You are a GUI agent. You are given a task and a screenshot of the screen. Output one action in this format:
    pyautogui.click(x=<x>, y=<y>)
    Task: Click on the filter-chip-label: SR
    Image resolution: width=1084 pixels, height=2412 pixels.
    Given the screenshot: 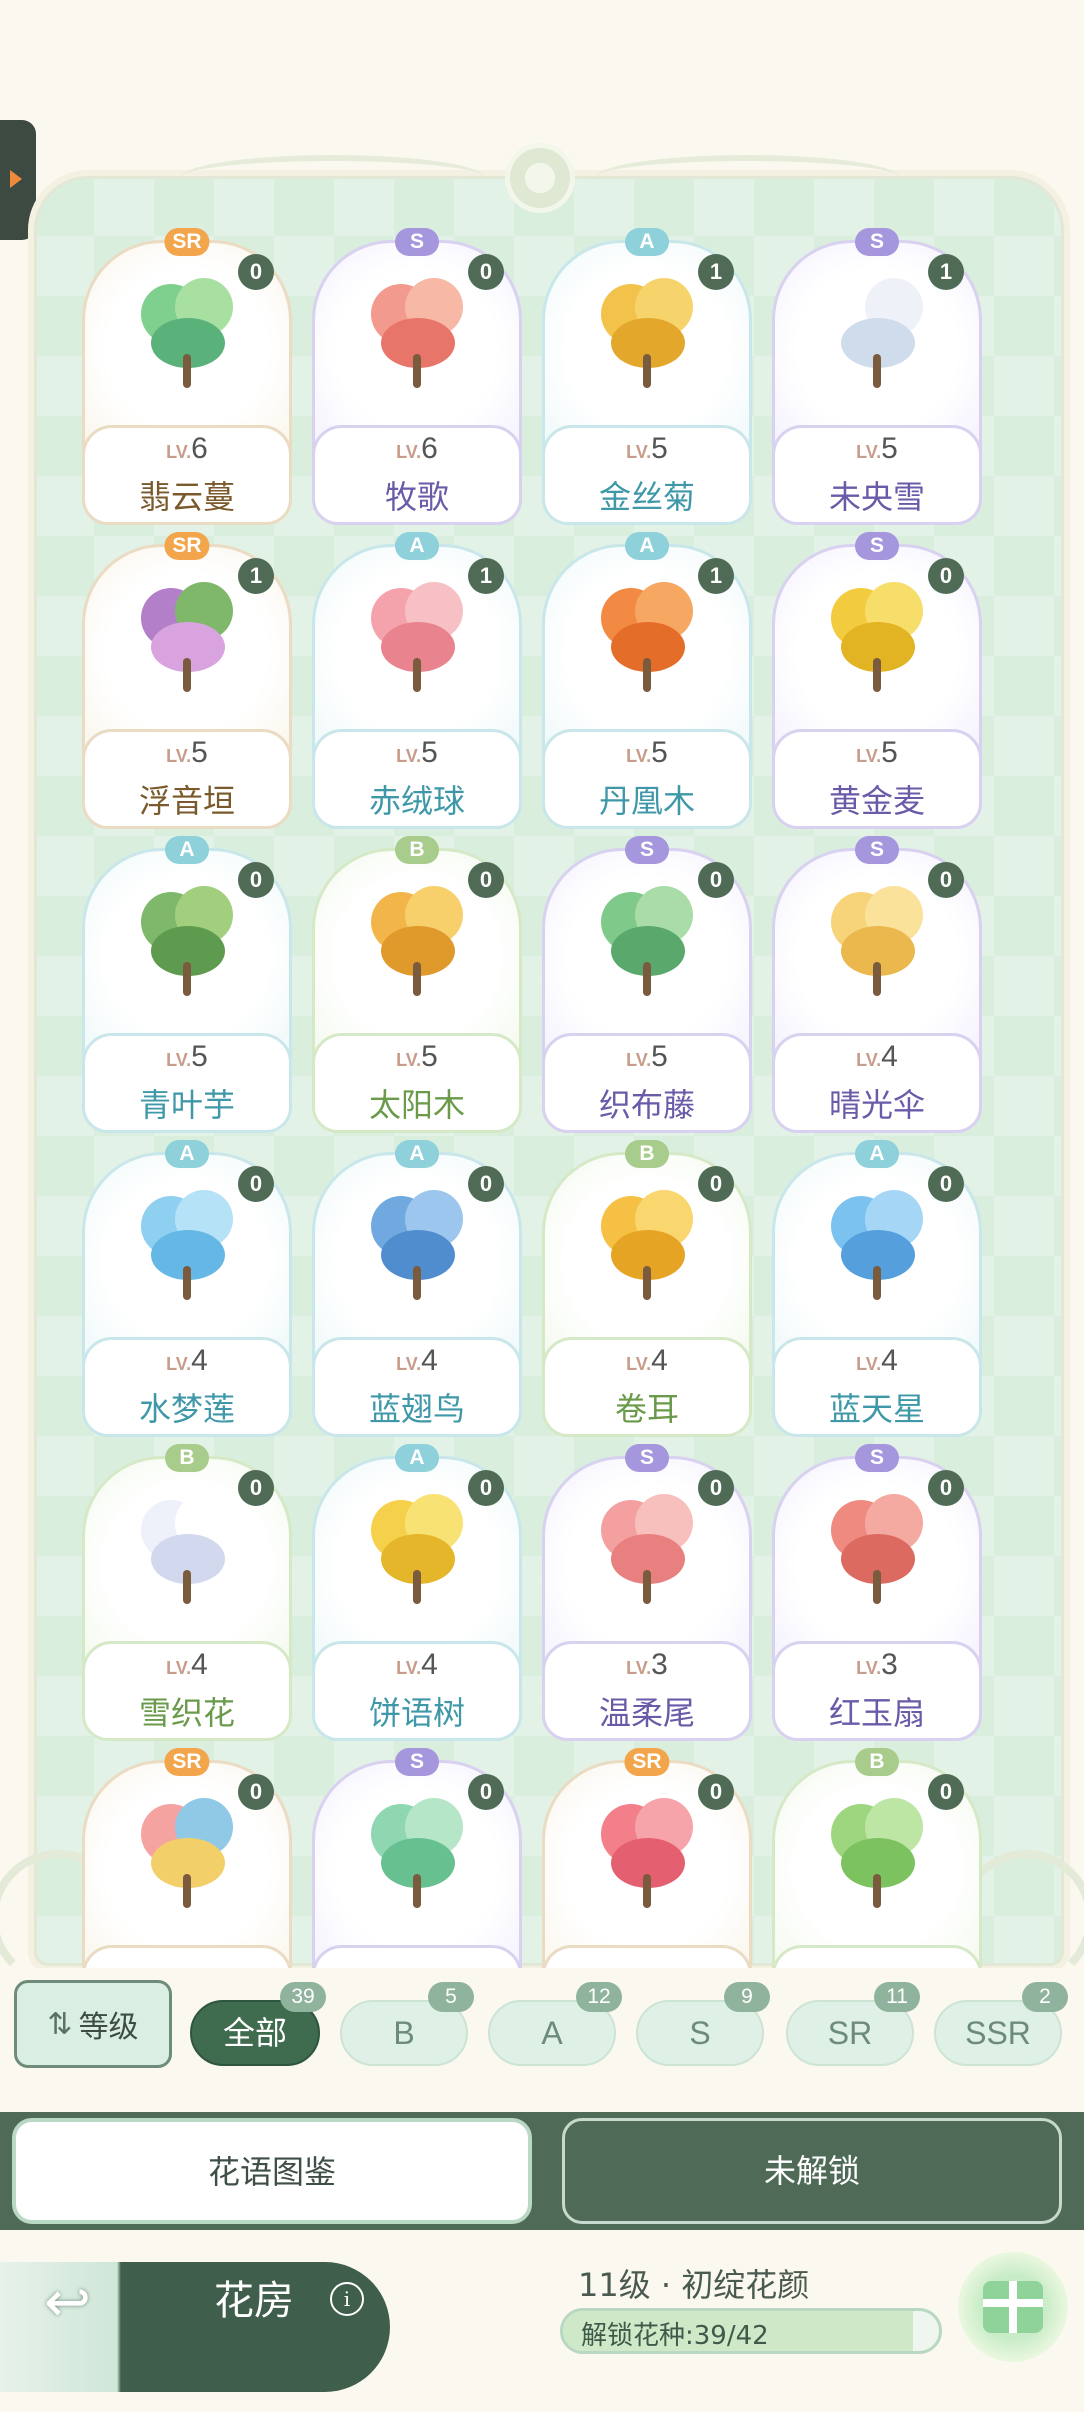 What is the action you would take?
    pyautogui.click(x=850, y=2033)
    